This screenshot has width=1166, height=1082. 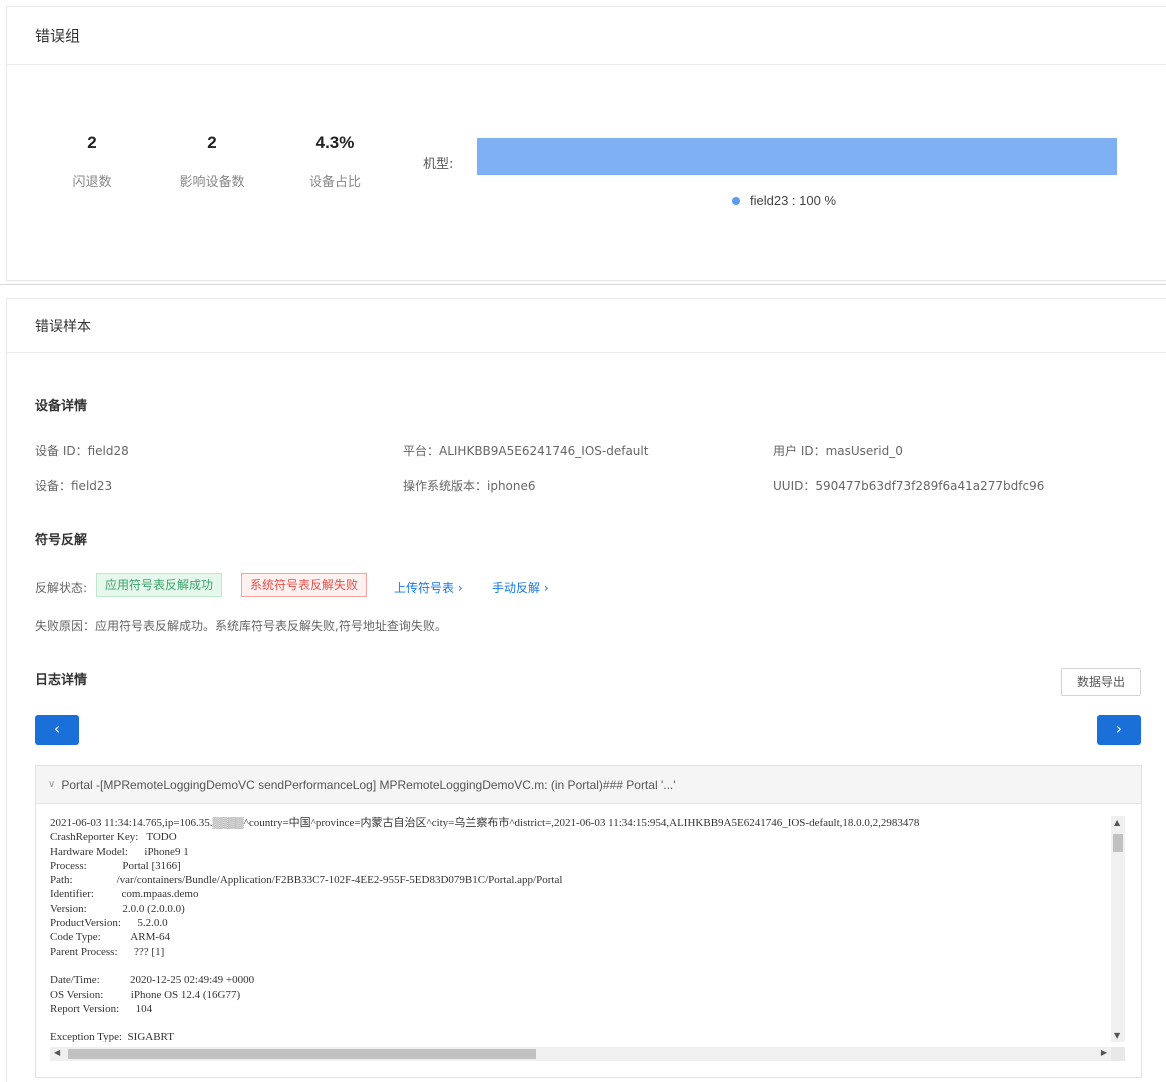 What do you see at coordinates (52, 784) in the screenshot?
I see `chevron-down-icon: ∨` at bounding box center [52, 784].